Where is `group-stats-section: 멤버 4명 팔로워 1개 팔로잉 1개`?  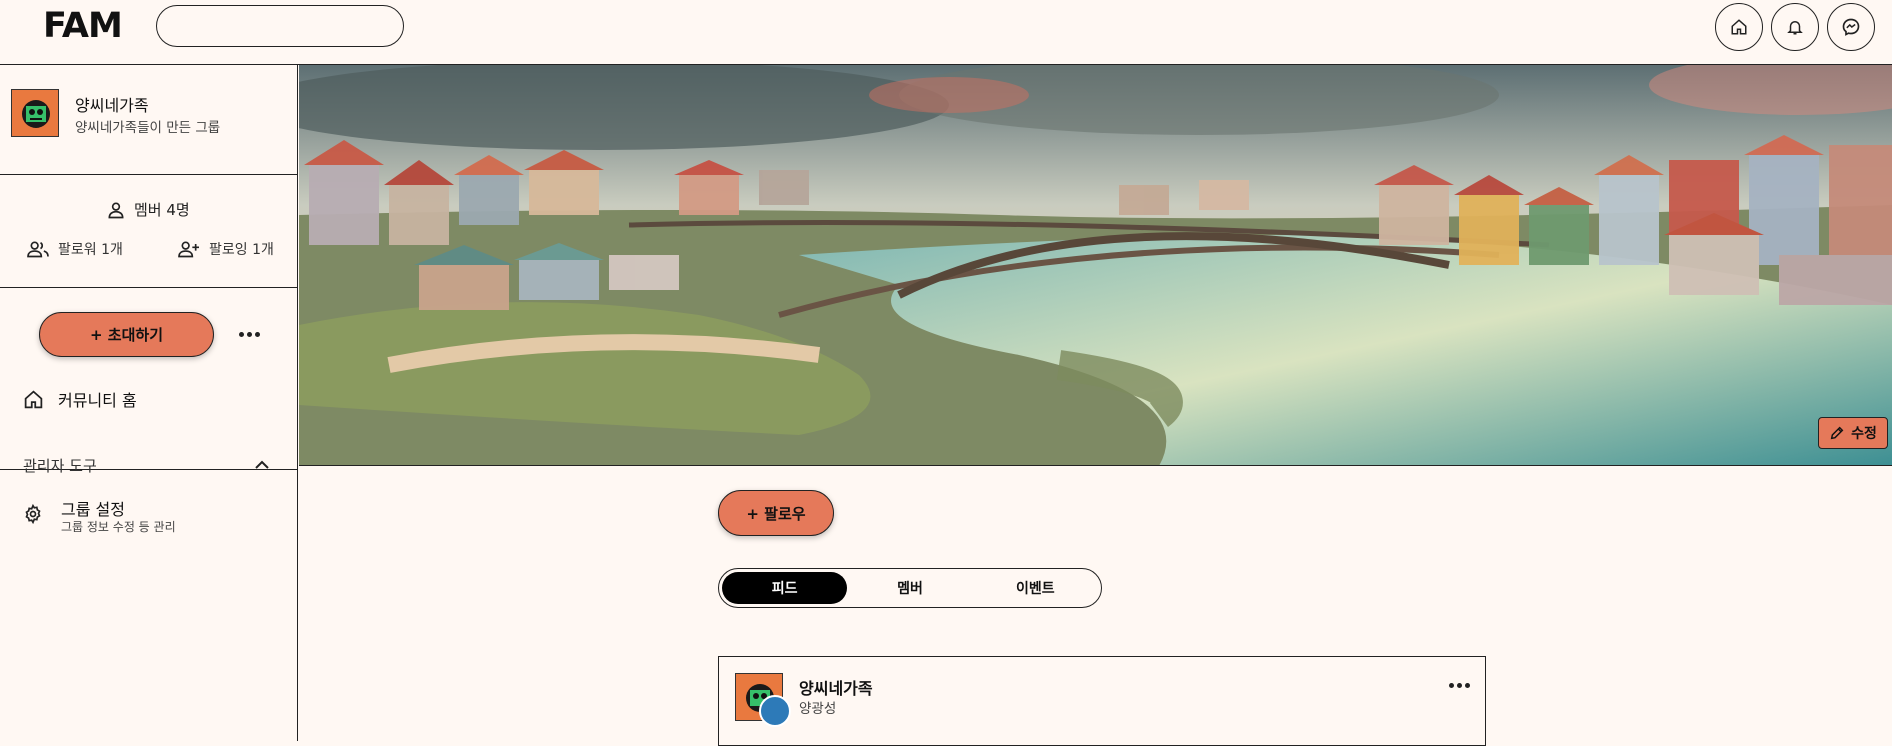
group-stats-section: 멤버 4명 팔로워 1개 팔로잉 1개 is located at coordinates (148, 231).